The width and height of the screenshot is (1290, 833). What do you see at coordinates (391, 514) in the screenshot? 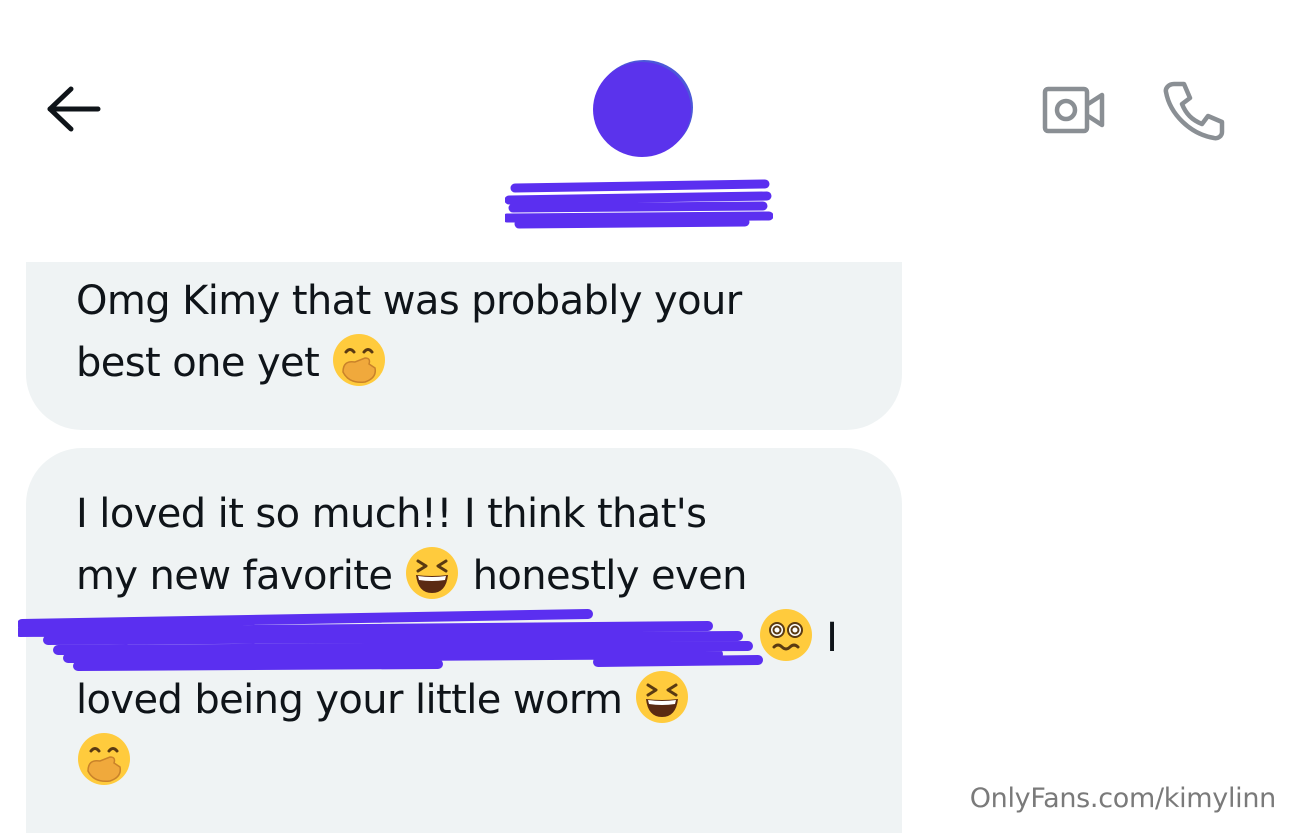
I see `message-line: I loved it so much!! I think that's` at bounding box center [391, 514].